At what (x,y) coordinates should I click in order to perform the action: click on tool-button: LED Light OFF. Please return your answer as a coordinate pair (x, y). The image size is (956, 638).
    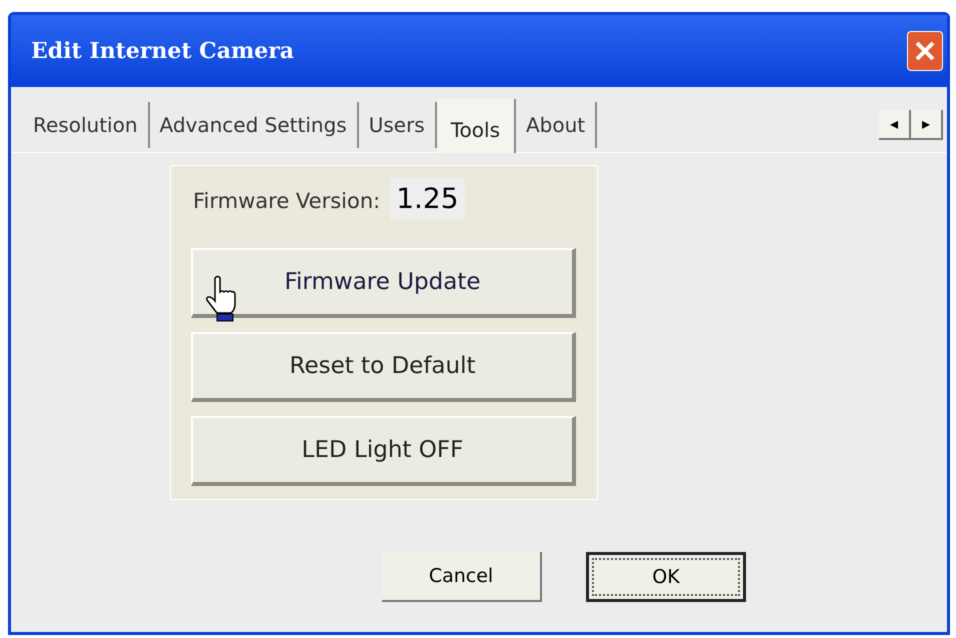
    Looking at the image, I should click on (383, 451).